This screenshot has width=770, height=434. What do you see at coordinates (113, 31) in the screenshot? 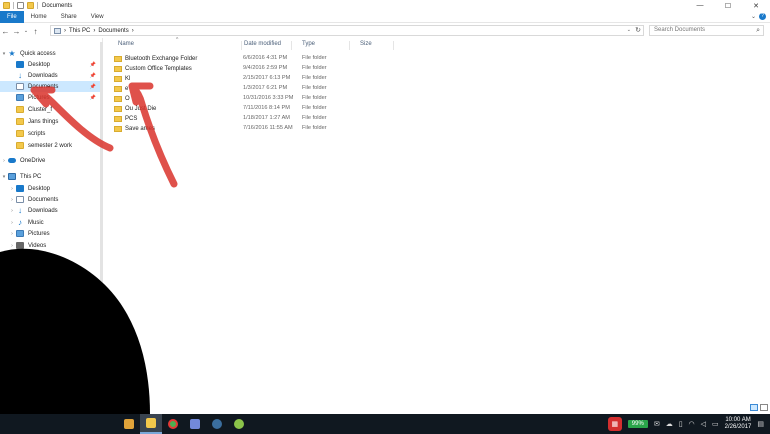
I see `breadcrumb-documents: Documents` at bounding box center [113, 31].